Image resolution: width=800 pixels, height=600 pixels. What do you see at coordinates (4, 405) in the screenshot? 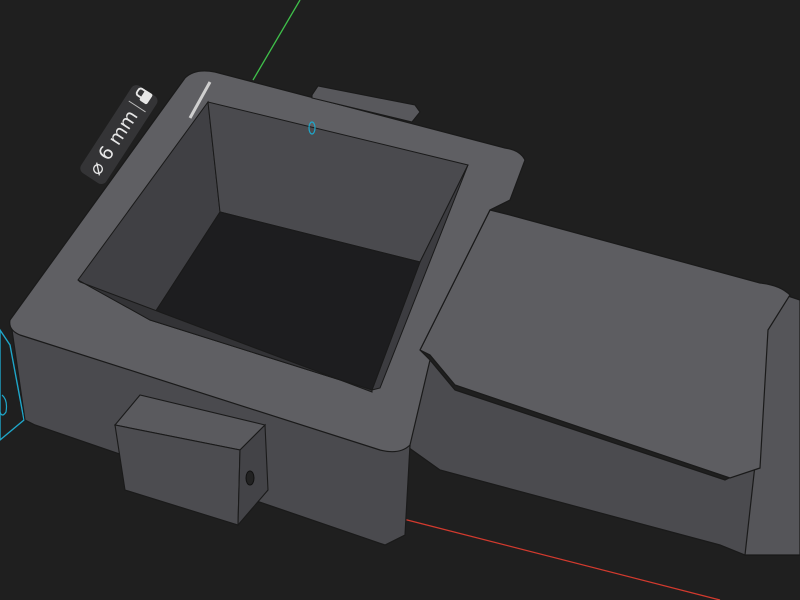
I see `selected-hole-outline` at bounding box center [4, 405].